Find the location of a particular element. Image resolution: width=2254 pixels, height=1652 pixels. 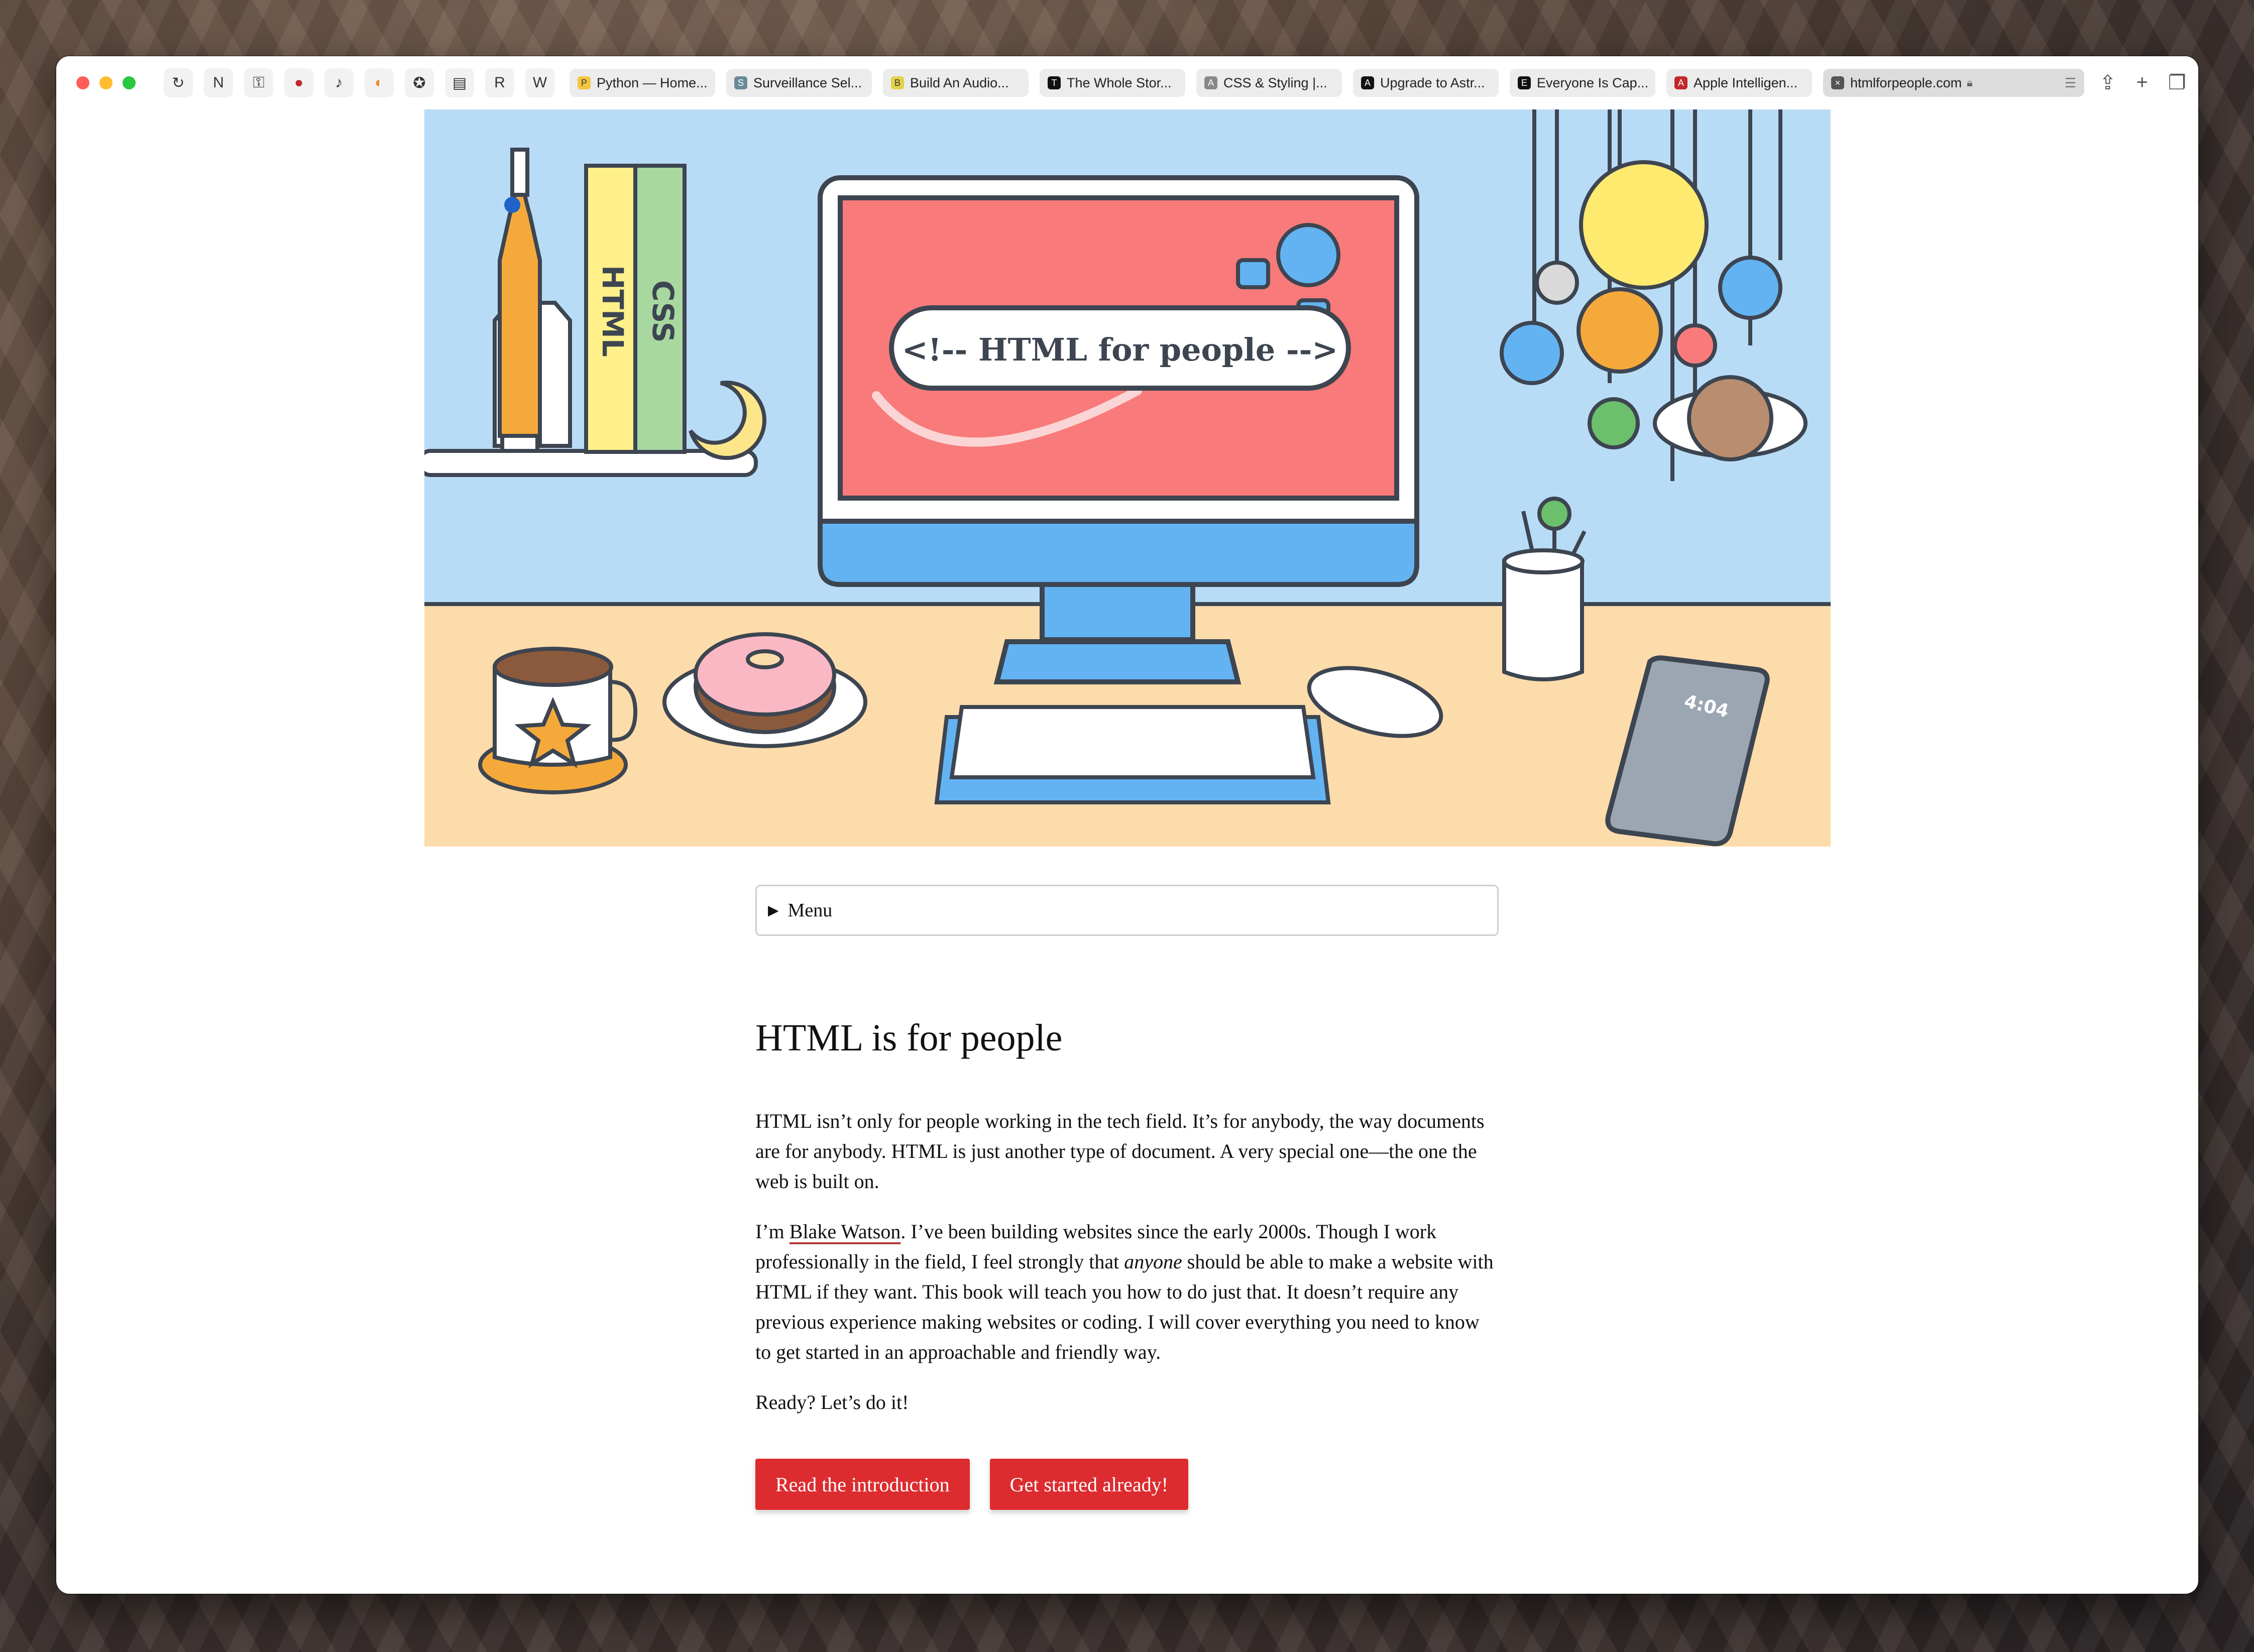

pinned-tab: ♪ is located at coordinates (339, 82).